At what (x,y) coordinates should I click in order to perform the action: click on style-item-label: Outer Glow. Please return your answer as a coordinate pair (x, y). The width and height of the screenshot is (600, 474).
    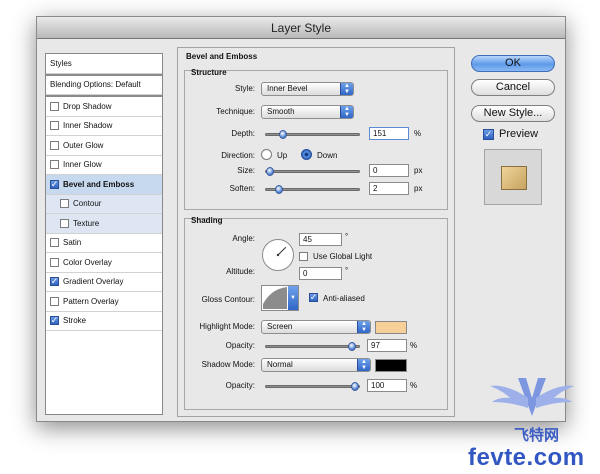
    Looking at the image, I should click on (83, 145).